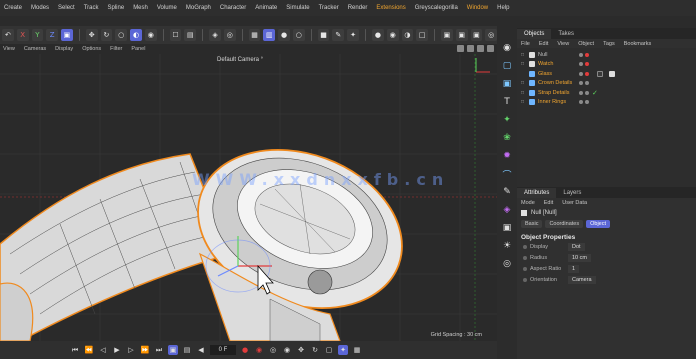 This screenshot has width=696, height=359. I want to click on select-rect-icon: ☐, so click(175, 35).